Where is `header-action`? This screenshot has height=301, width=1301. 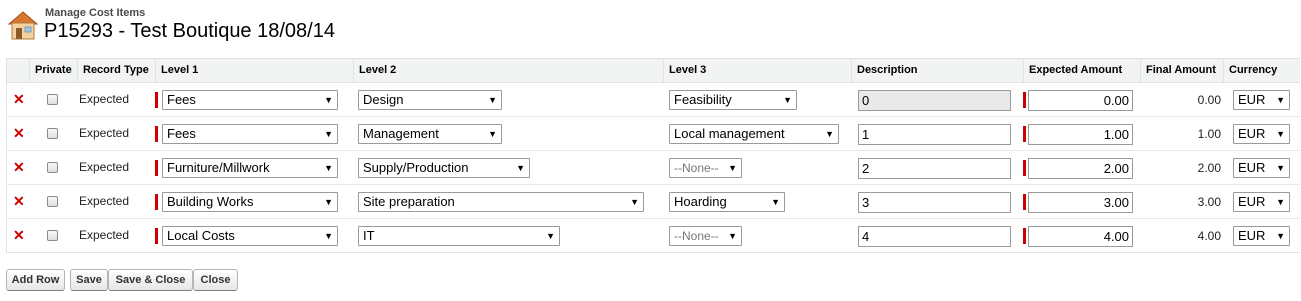 header-action is located at coordinates (18, 70).